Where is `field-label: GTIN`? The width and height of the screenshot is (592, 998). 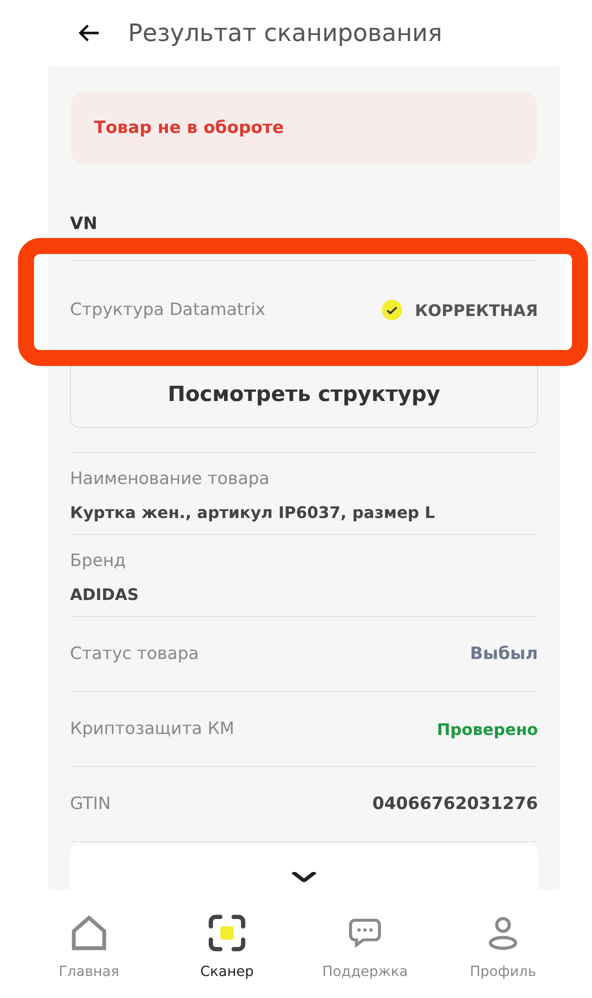
field-label: GTIN is located at coordinates (90, 804).